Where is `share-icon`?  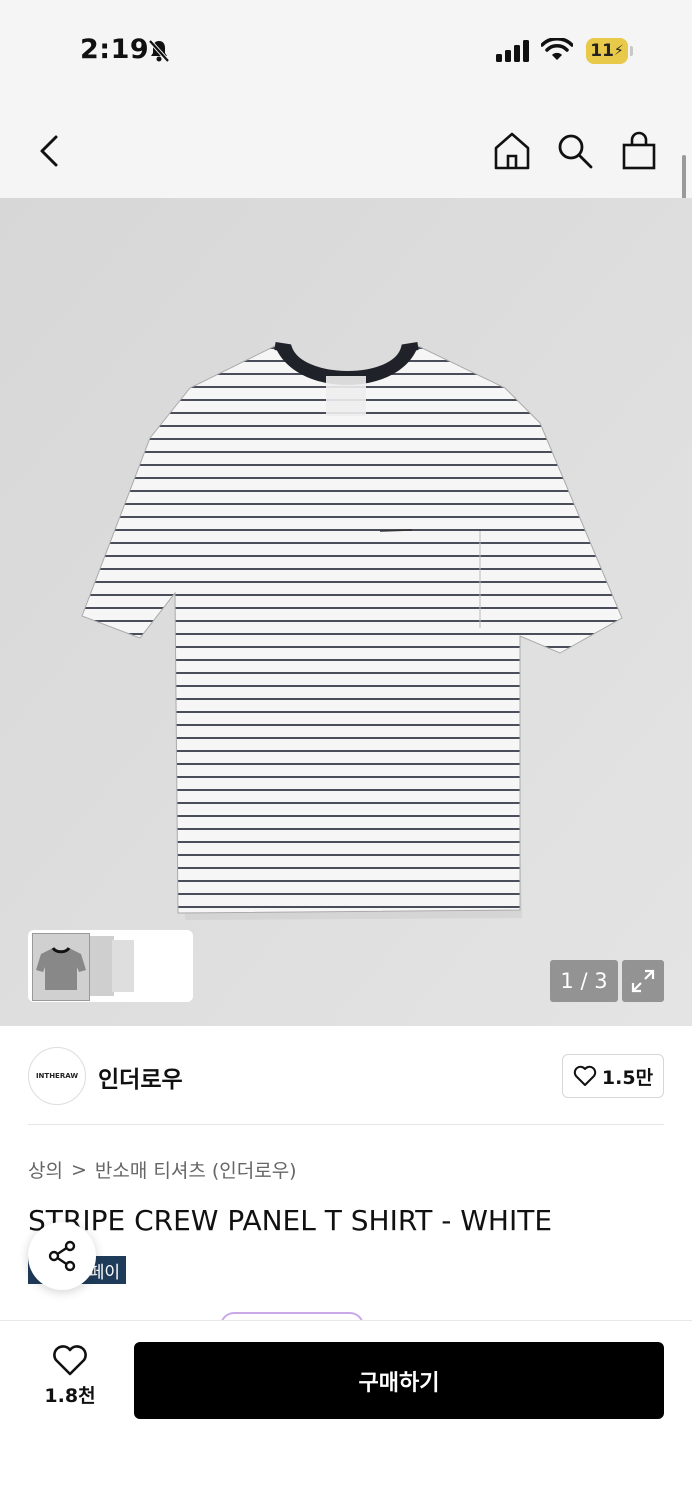
share-icon is located at coordinates (62, 1256).